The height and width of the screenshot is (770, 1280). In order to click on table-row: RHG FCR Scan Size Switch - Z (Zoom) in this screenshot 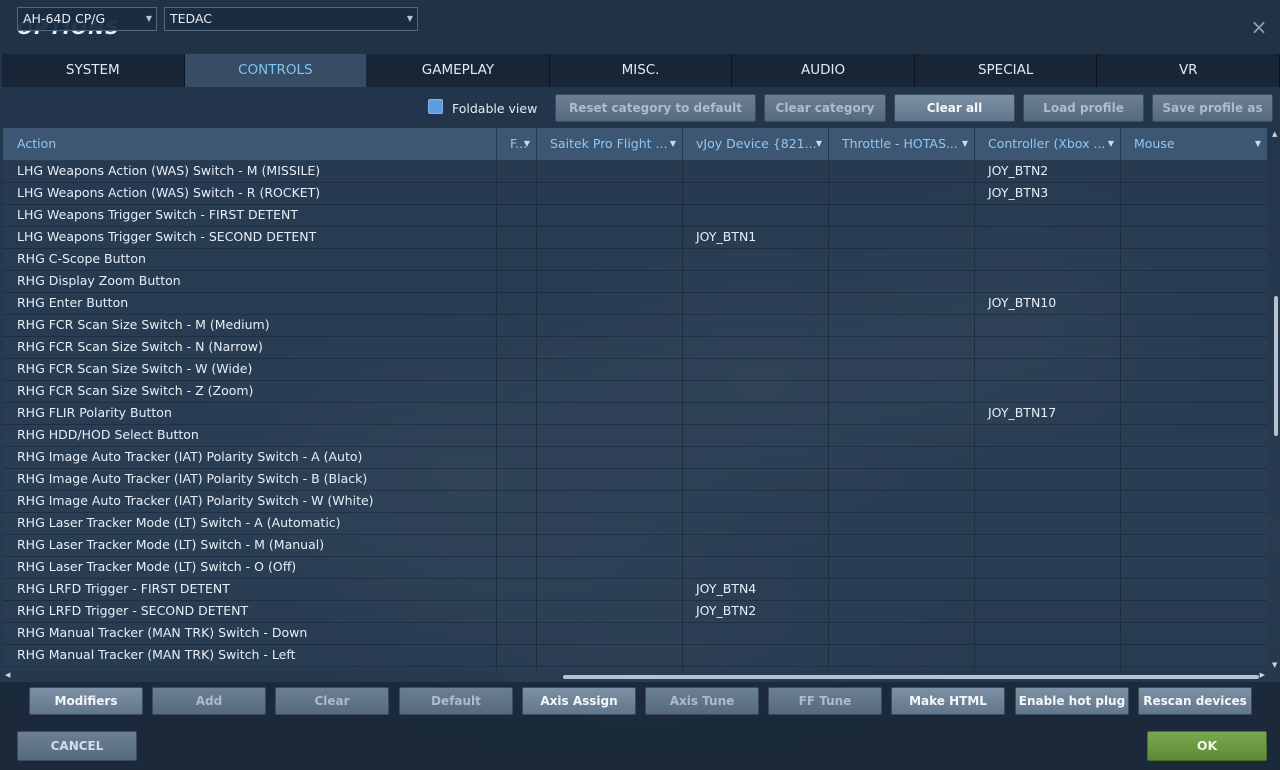, I will do `click(635, 392)`.